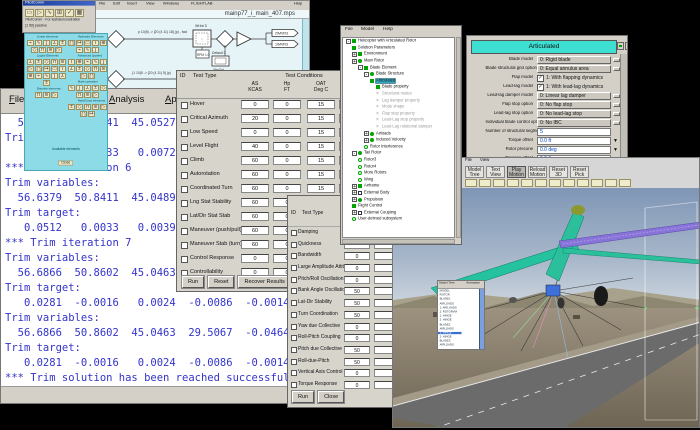 The height and width of the screenshot is (430, 700). I want to click on mini-toolbar-button: ▭, so click(29, 13).